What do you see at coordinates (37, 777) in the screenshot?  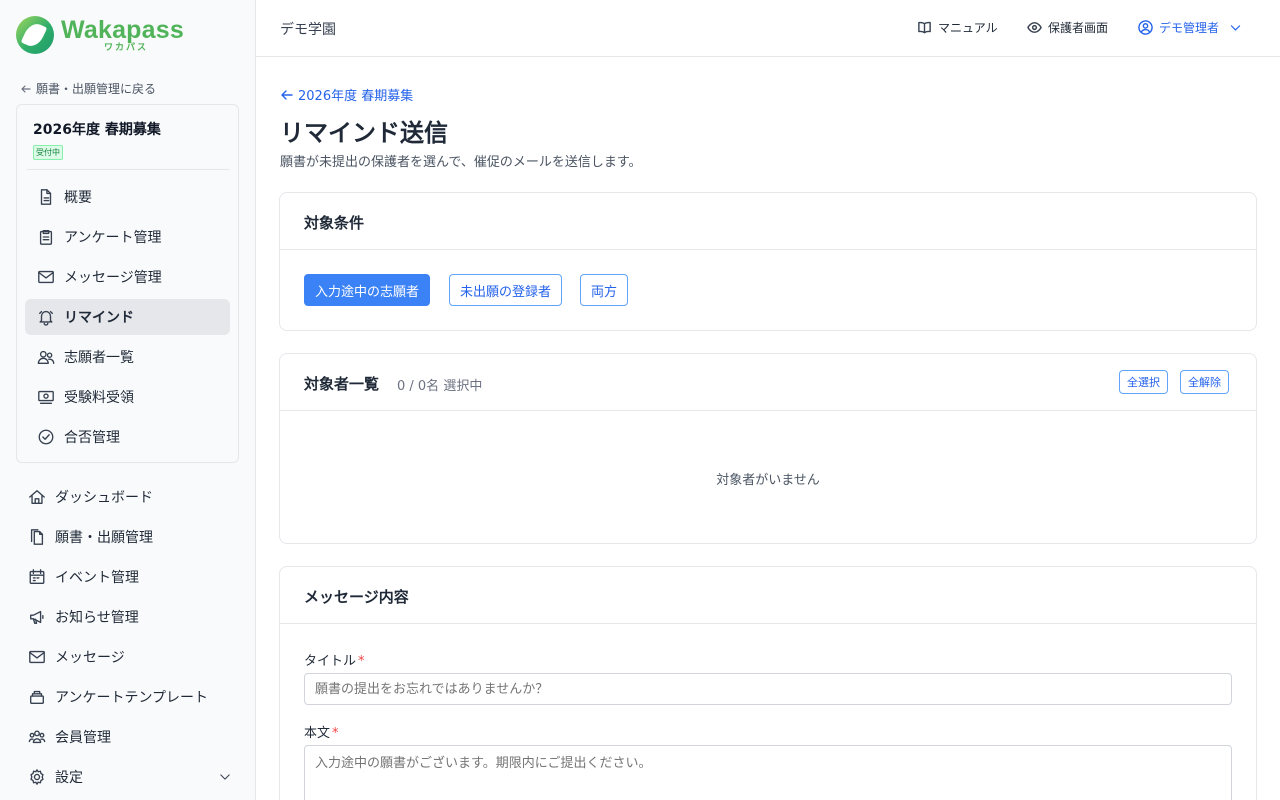 I see `gear-icon` at bounding box center [37, 777].